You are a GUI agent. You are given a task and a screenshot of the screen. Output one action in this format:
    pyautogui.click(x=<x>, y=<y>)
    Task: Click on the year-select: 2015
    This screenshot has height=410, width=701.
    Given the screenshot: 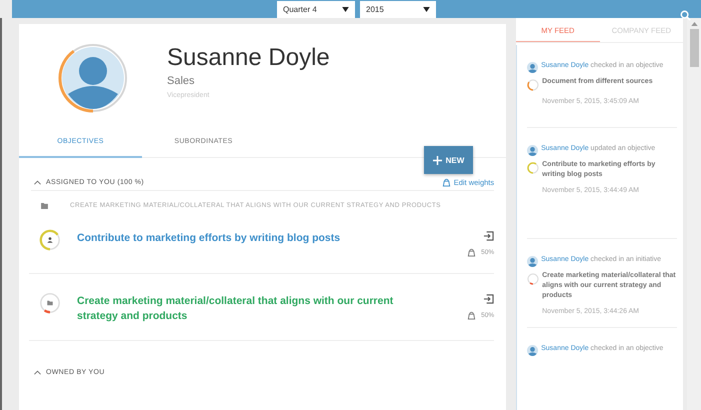 What is the action you would take?
    pyautogui.click(x=398, y=9)
    